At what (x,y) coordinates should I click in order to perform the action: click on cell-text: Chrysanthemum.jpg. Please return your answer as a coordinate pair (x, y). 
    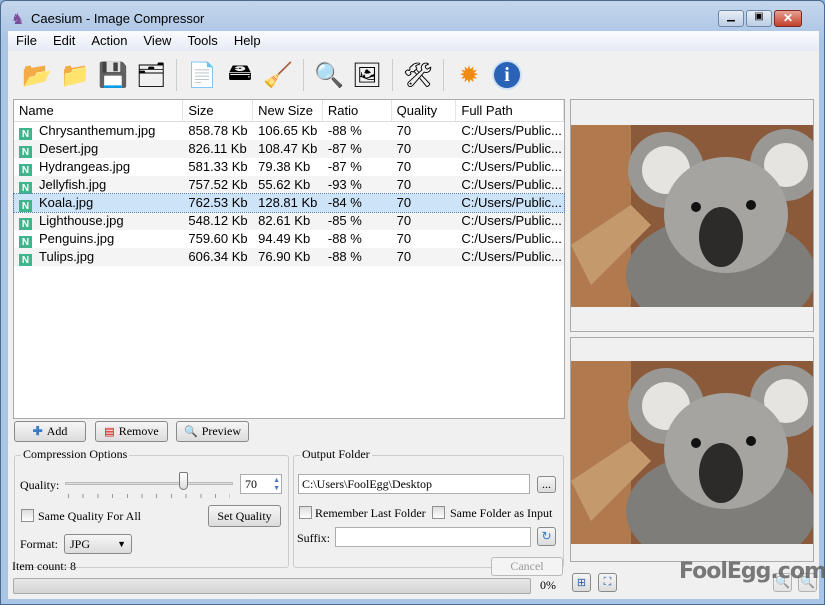
    Looking at the image, I should click on (97, 130).